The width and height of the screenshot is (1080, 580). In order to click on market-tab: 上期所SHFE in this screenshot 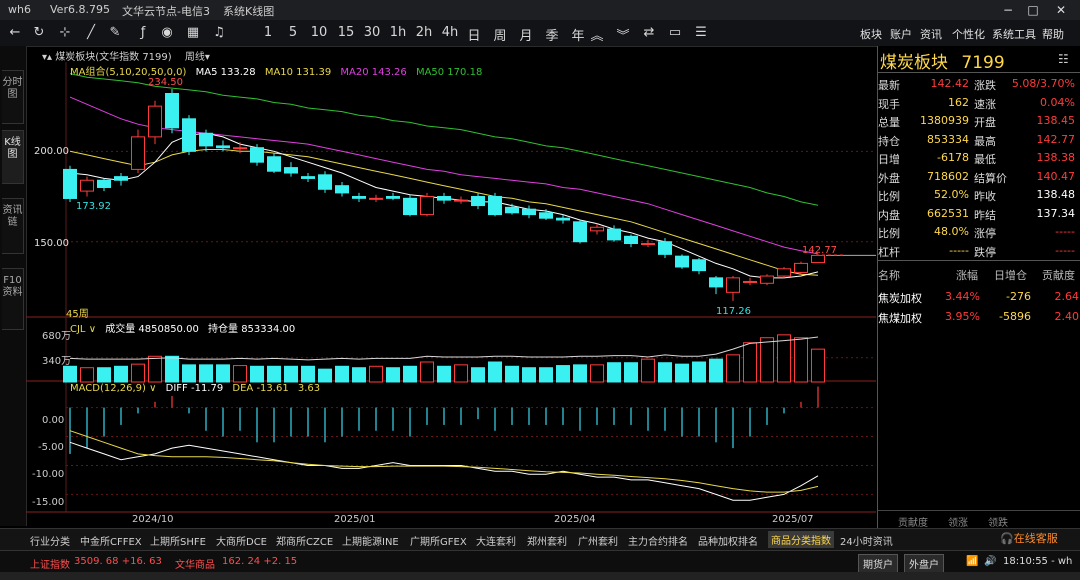, I will do `click(178, 540)`.